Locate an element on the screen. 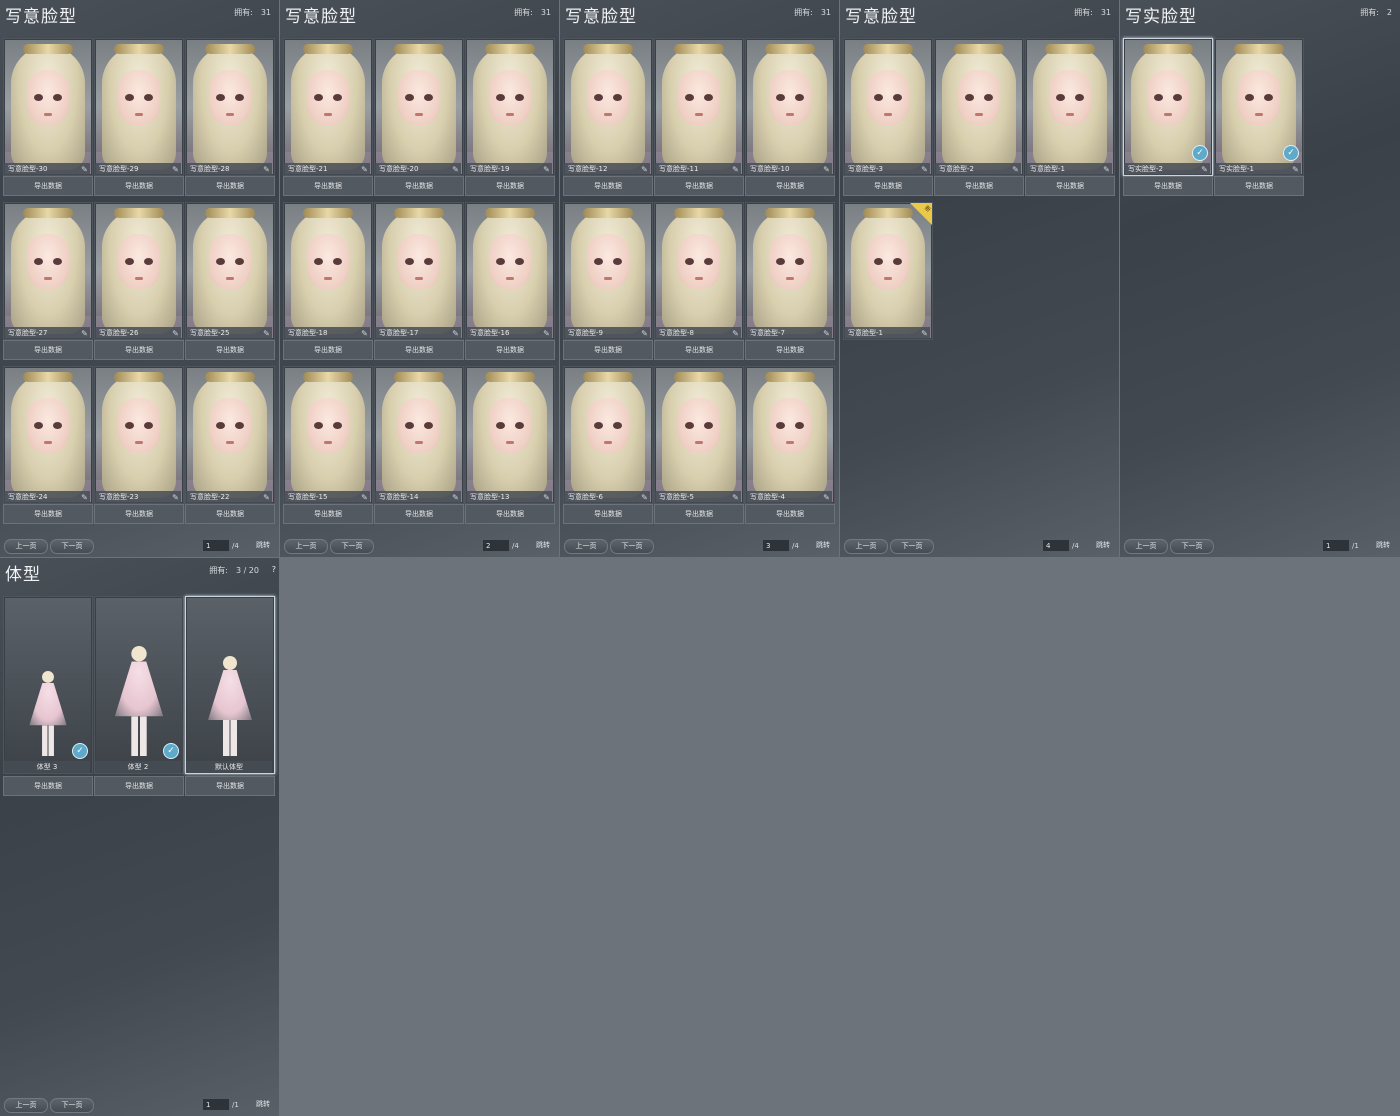 Image resolution: width=1400 pixels, height=1116 pixels. page-input: 4 is located at coordinates (1056, 545).